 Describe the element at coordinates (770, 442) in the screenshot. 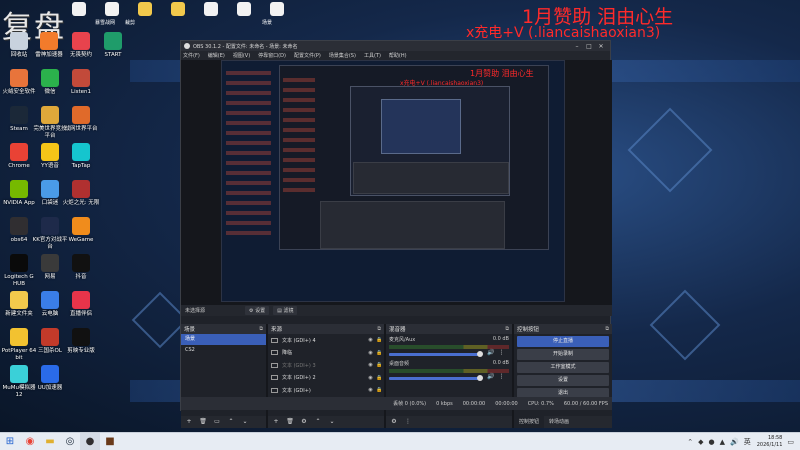

I see `clock: 18:58 2026/1/11` at that location.